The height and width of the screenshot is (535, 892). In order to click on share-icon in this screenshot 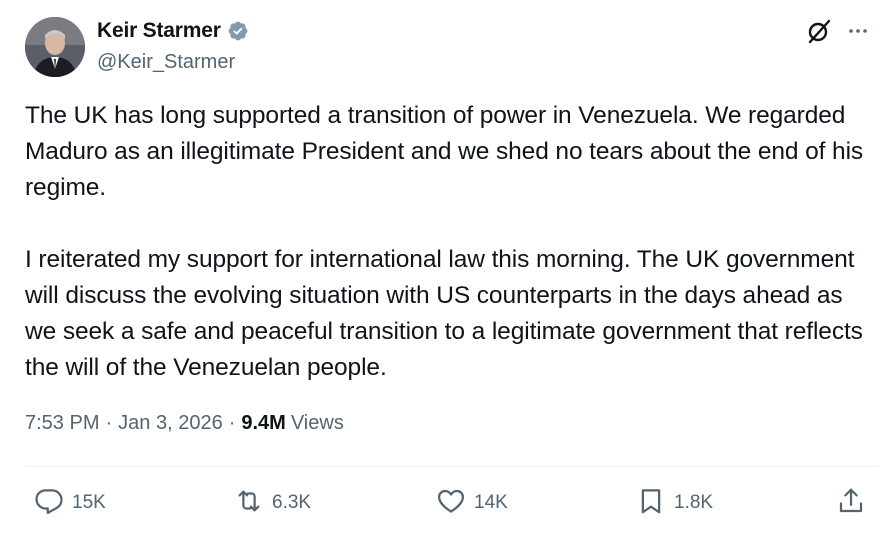, I will do `click(851, 503)`.